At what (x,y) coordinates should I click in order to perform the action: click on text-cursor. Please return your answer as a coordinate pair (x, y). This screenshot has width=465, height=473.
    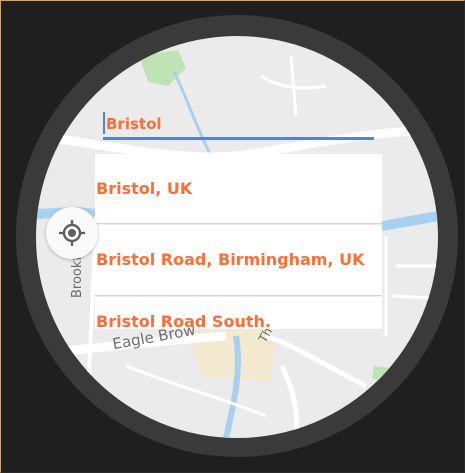
    Looking at the image, I should click on (104, 123).